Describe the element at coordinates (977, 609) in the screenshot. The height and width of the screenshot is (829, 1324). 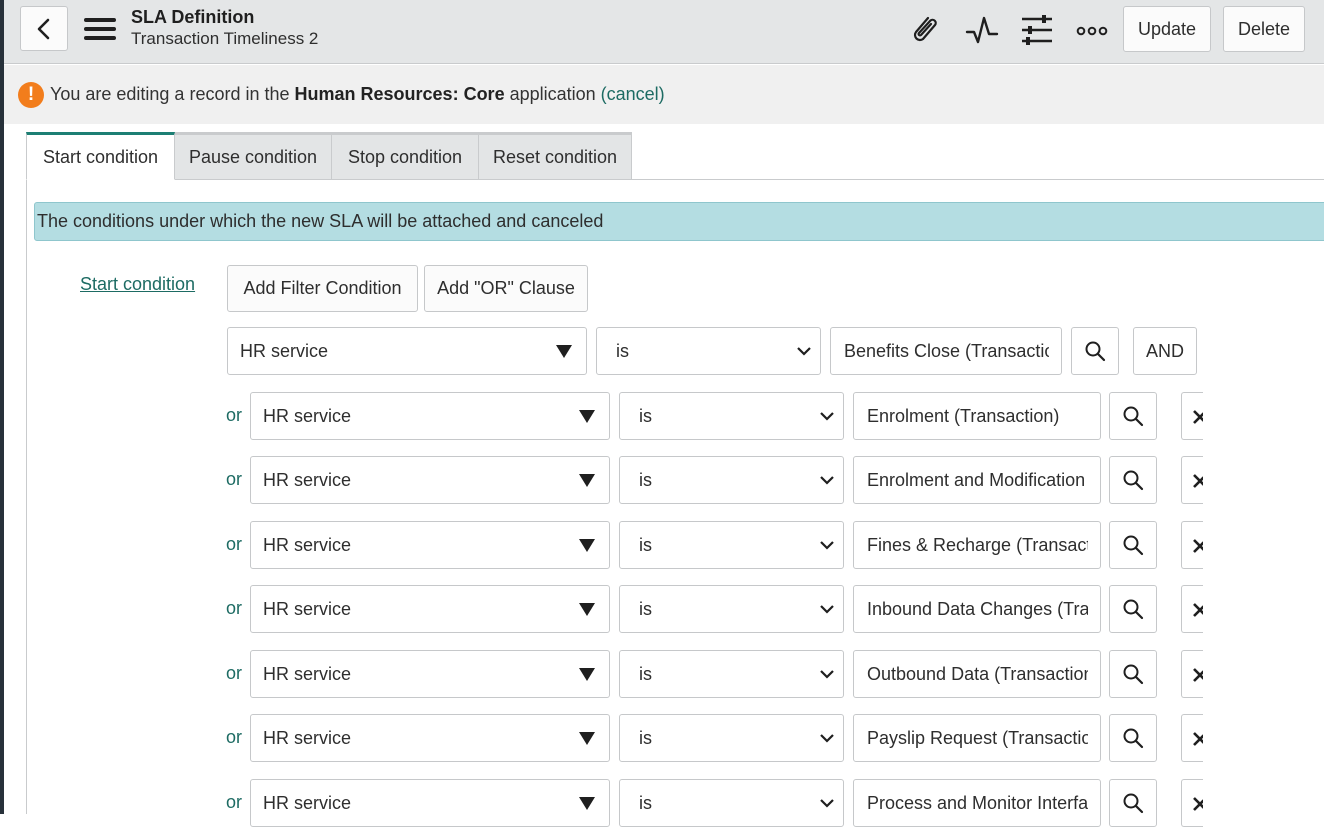
I see `value-reference-field: Inbound Data Changes (Transaction)` at that location.